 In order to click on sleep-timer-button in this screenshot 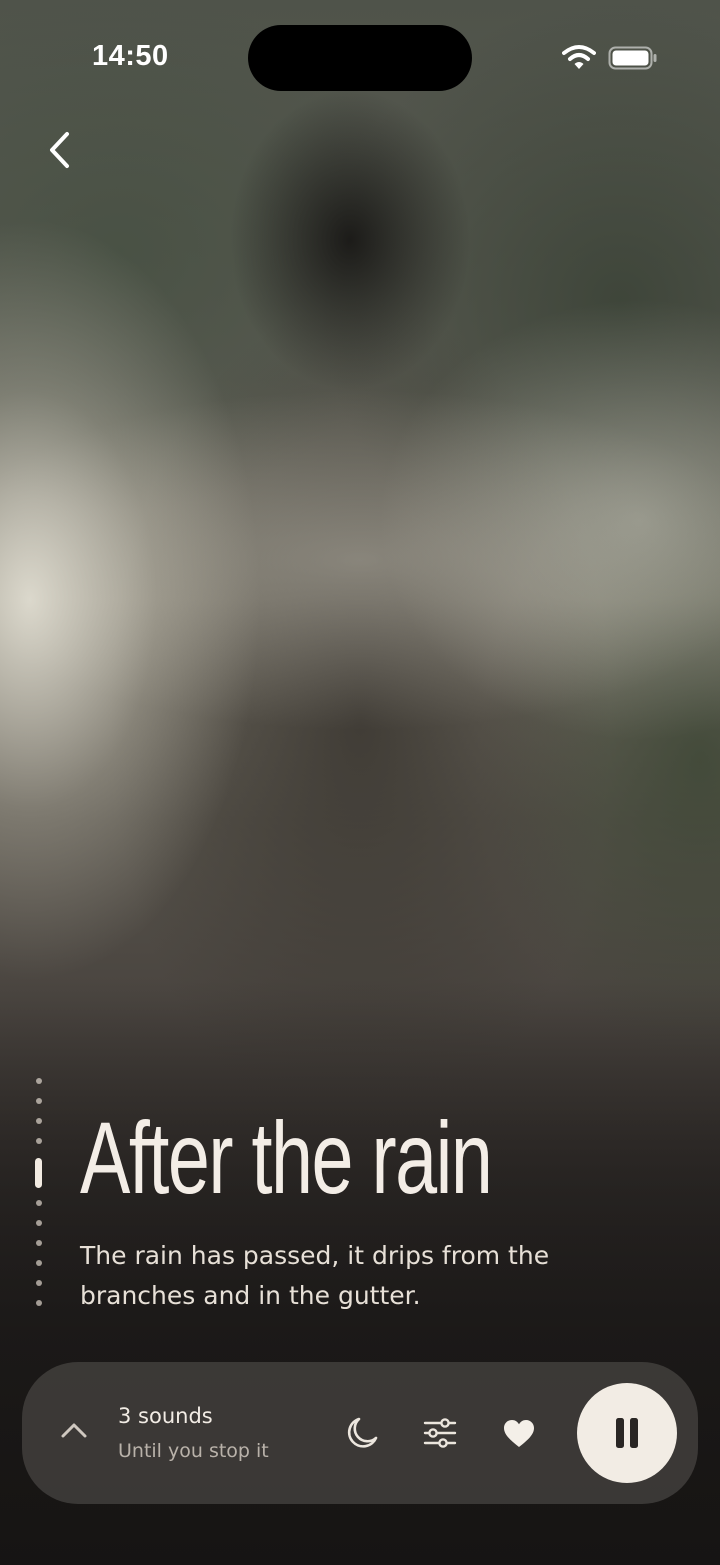, I will do `click(362, 1433)`.